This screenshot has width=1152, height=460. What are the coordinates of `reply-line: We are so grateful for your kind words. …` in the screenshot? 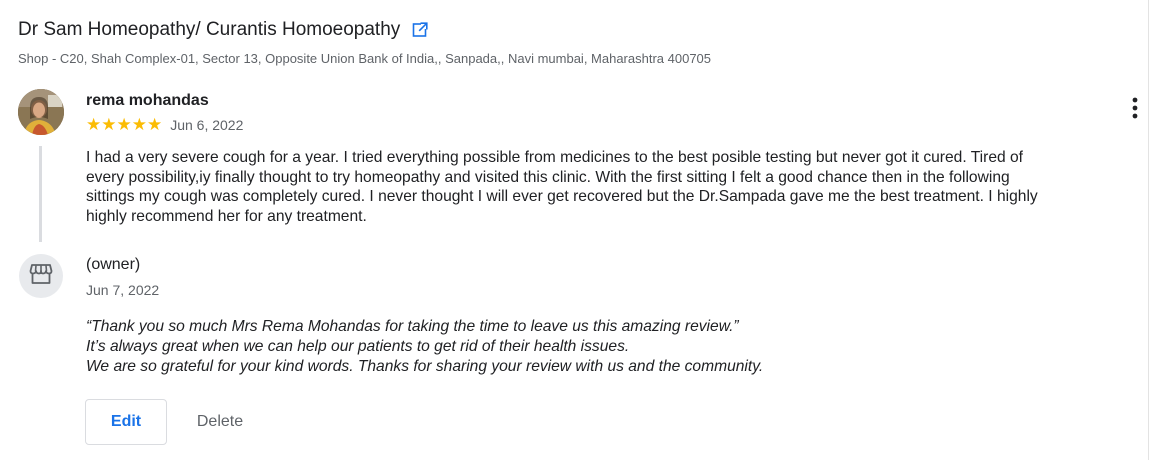 It's located at (425, 366).